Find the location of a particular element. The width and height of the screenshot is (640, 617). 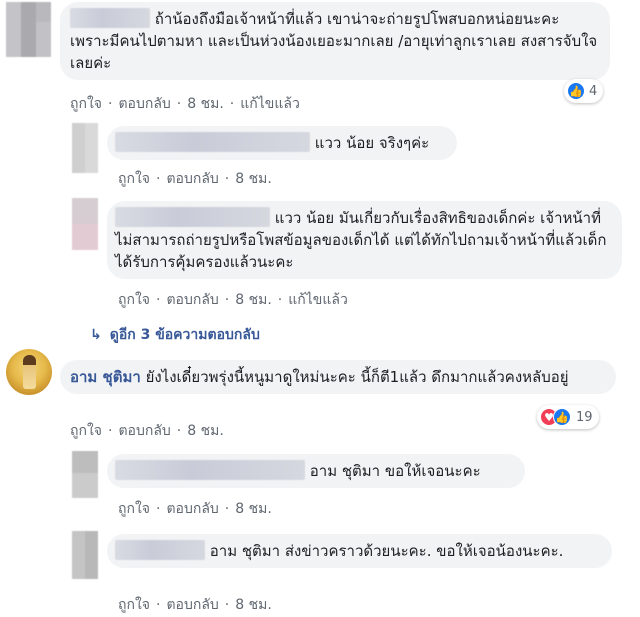

reaction-count: 4 is located at coordinates (593, 91).